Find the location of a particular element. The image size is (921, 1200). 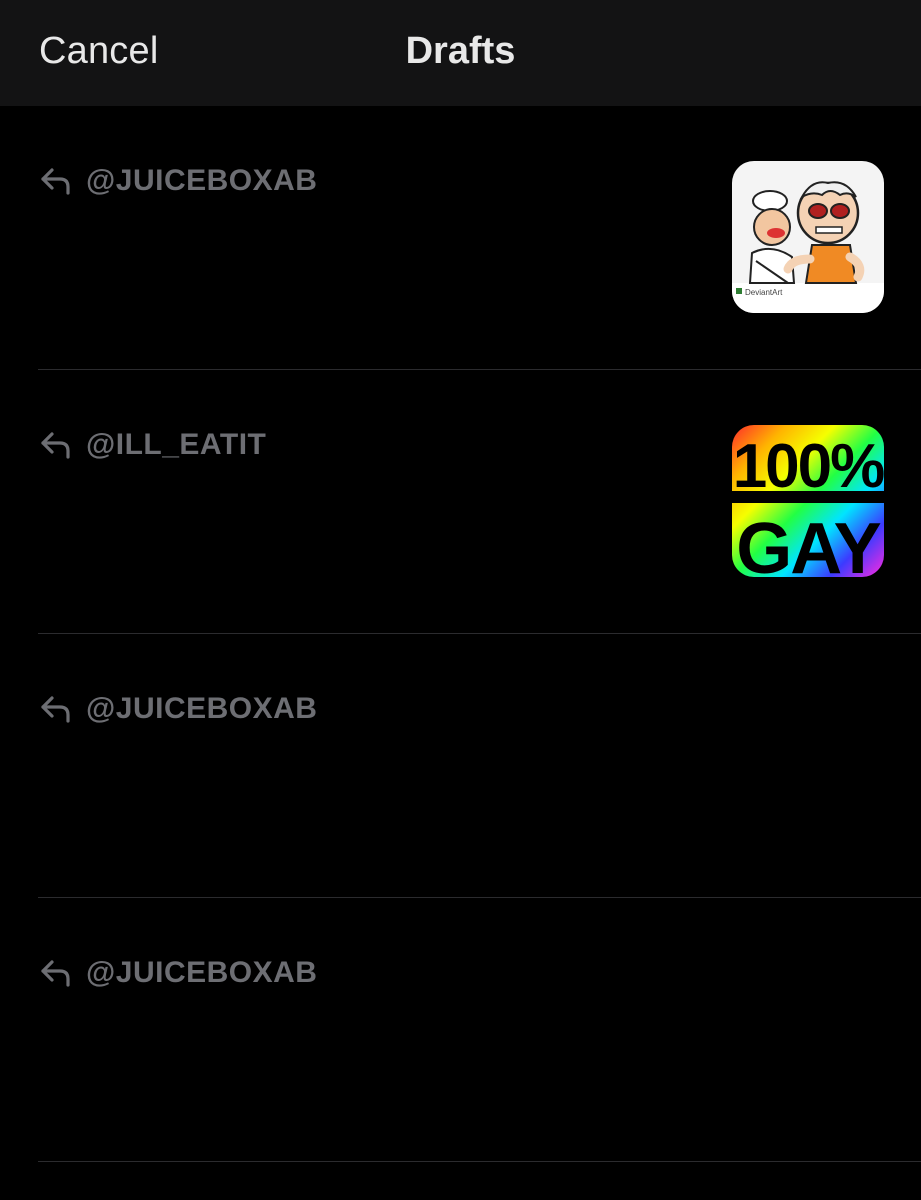

rainbow-100-percent-gay-image: 100% GAY is located at coordinates (808, 501).